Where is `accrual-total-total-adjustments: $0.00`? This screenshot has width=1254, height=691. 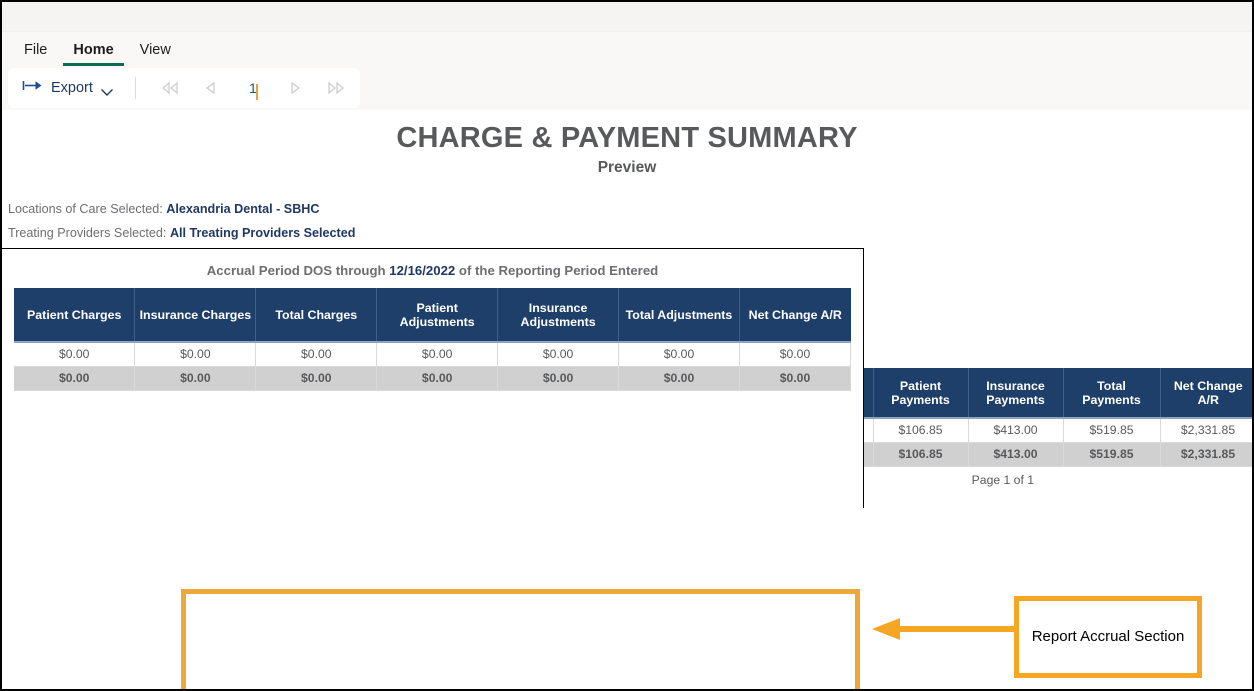 accrual-total-total-adjustments: $0.00 is located at coordinates (679, 378).